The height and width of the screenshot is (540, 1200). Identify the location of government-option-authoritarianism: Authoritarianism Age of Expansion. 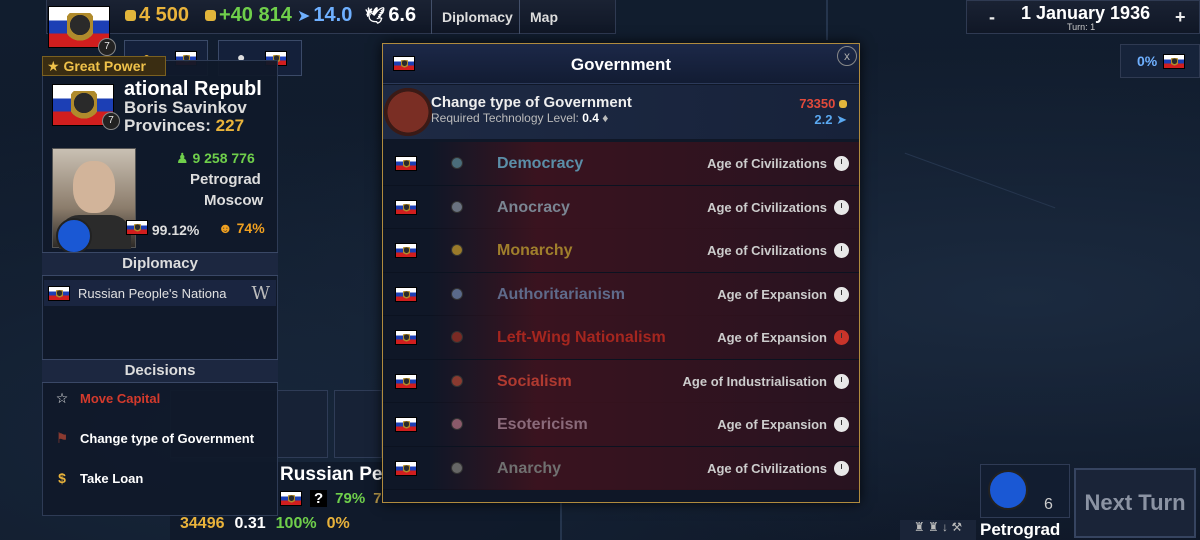
(621, 294).